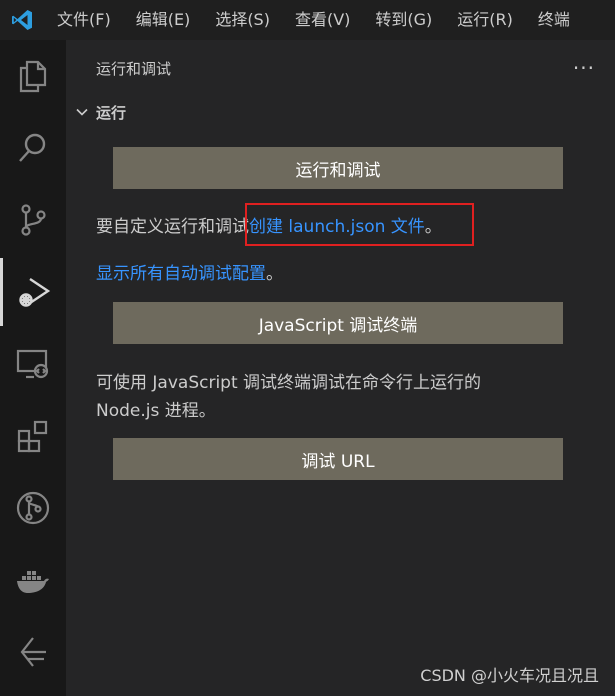 The height and width of the screenshot is (696, 615). Describe the element at coordinates (322, 20) in the screenshot. I see `menu-view: 查看(V)` at that location.